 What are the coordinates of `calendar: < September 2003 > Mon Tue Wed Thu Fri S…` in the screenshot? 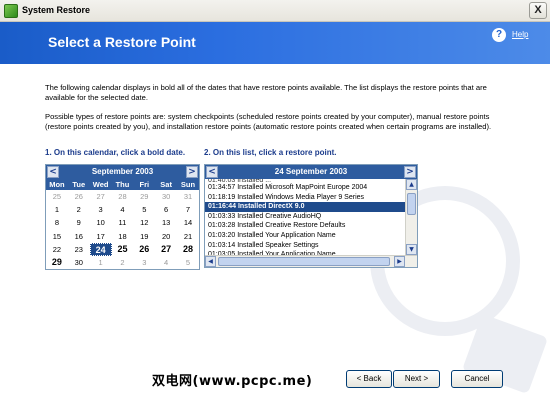 It's located at (122, 217).